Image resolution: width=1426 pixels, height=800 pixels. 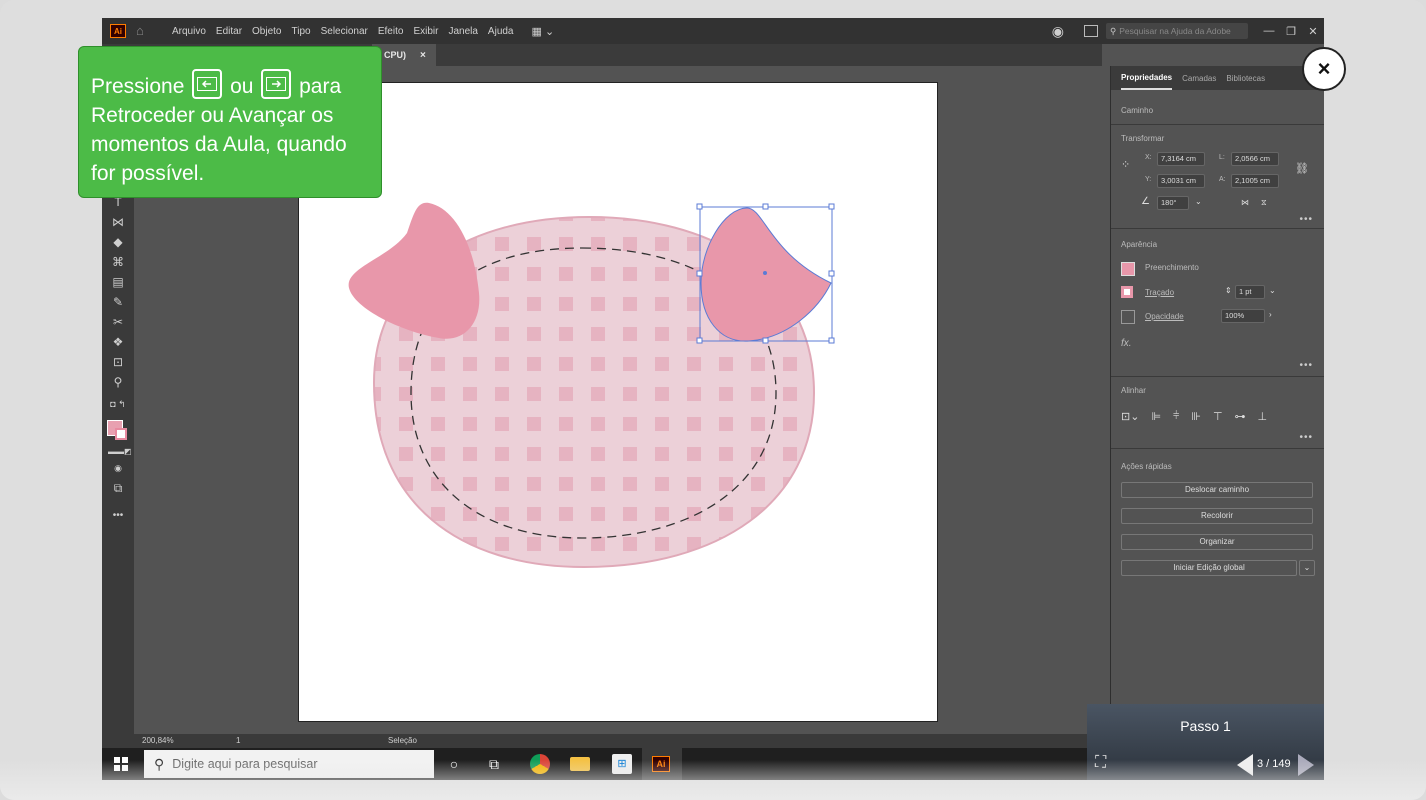 What do you see at coordinates (1324, 69) in the screenshot?
I see `close-overlay-button: ×` at bounding box center [1324, 69].